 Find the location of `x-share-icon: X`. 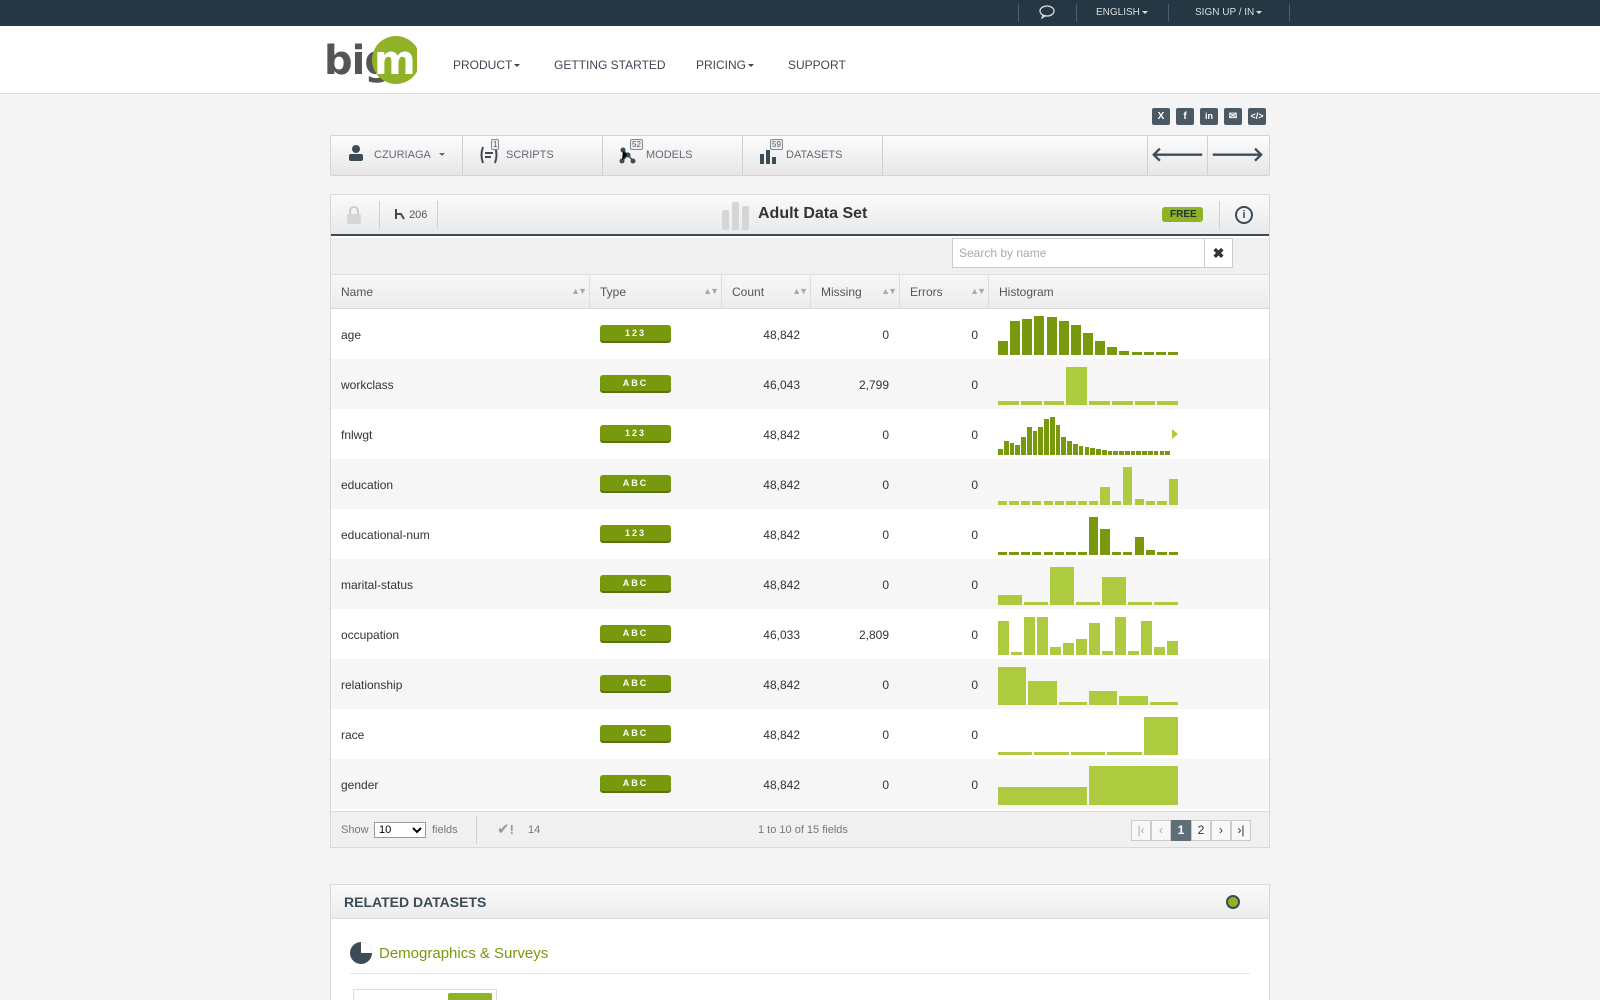

x-share-icon: X is located at coordinates (1161, 116).